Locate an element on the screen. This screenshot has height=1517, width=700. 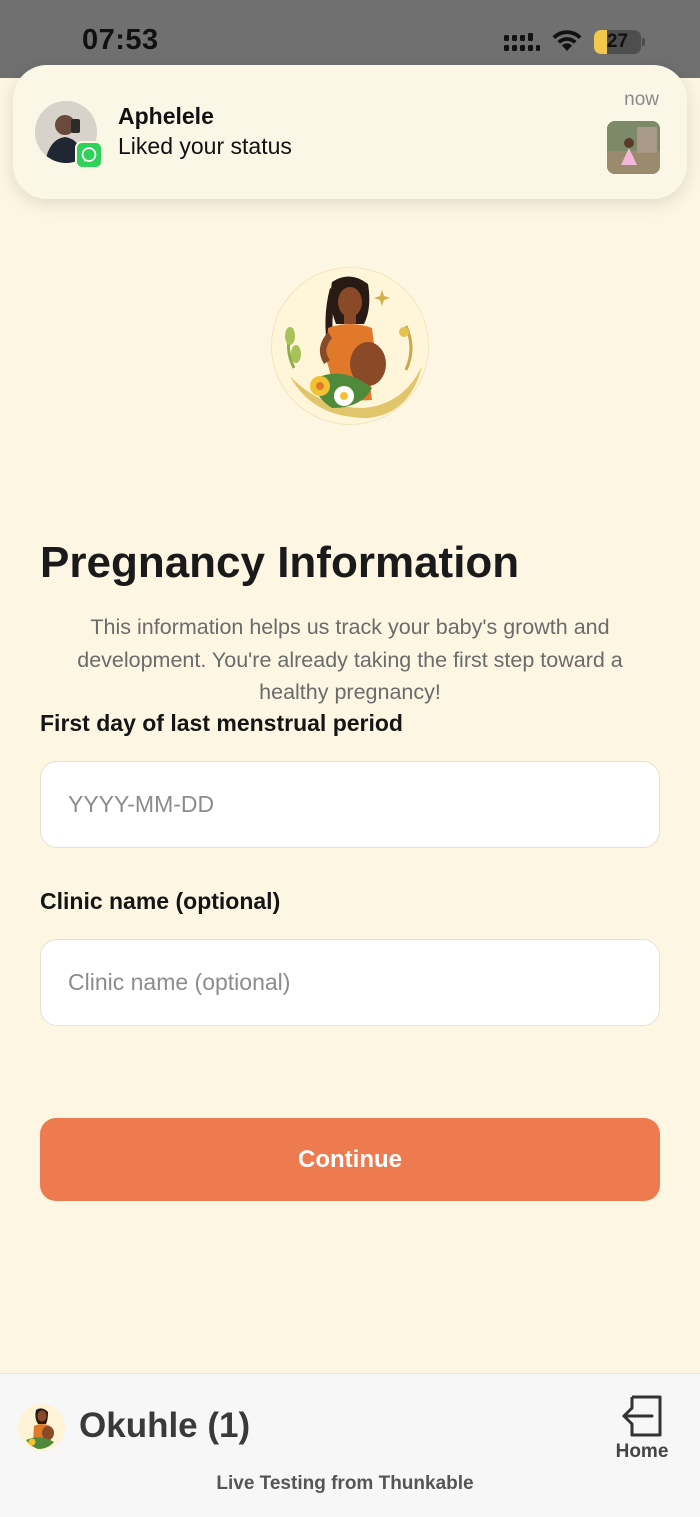
home-button: Home is located at coordinates (642, 1430).